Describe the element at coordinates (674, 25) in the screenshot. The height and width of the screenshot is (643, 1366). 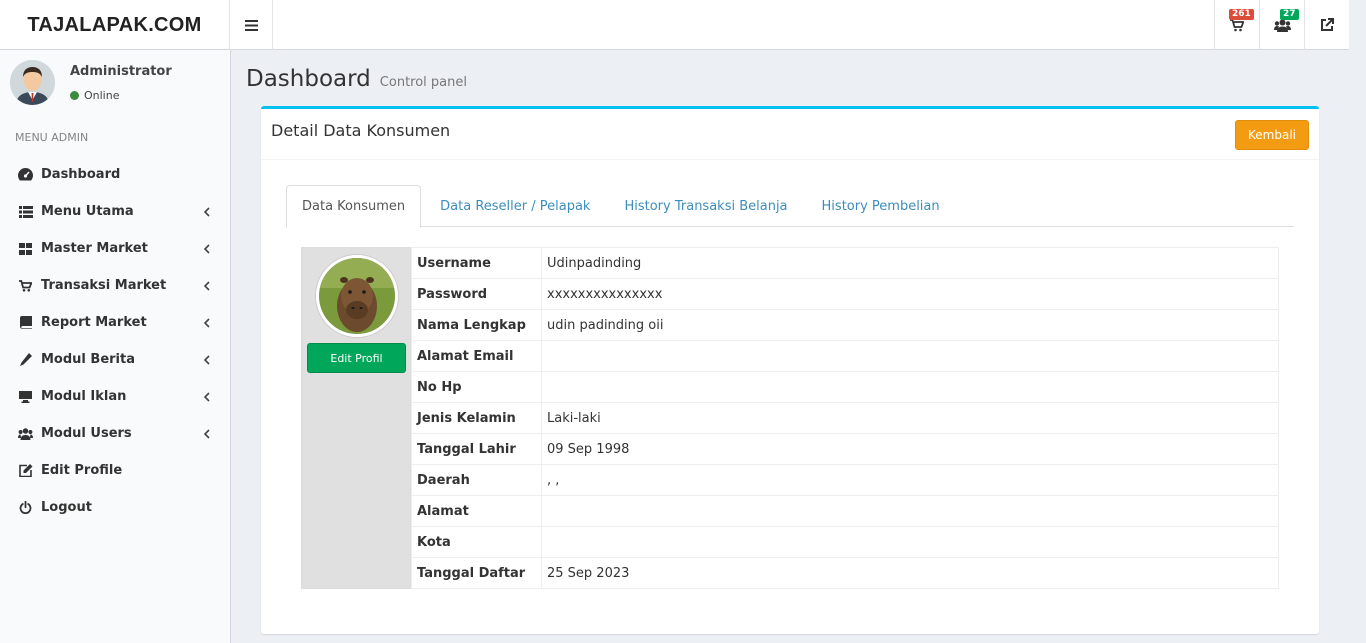
I see `top-navbar: TAJALAPAK.COM 261 27` at that location.